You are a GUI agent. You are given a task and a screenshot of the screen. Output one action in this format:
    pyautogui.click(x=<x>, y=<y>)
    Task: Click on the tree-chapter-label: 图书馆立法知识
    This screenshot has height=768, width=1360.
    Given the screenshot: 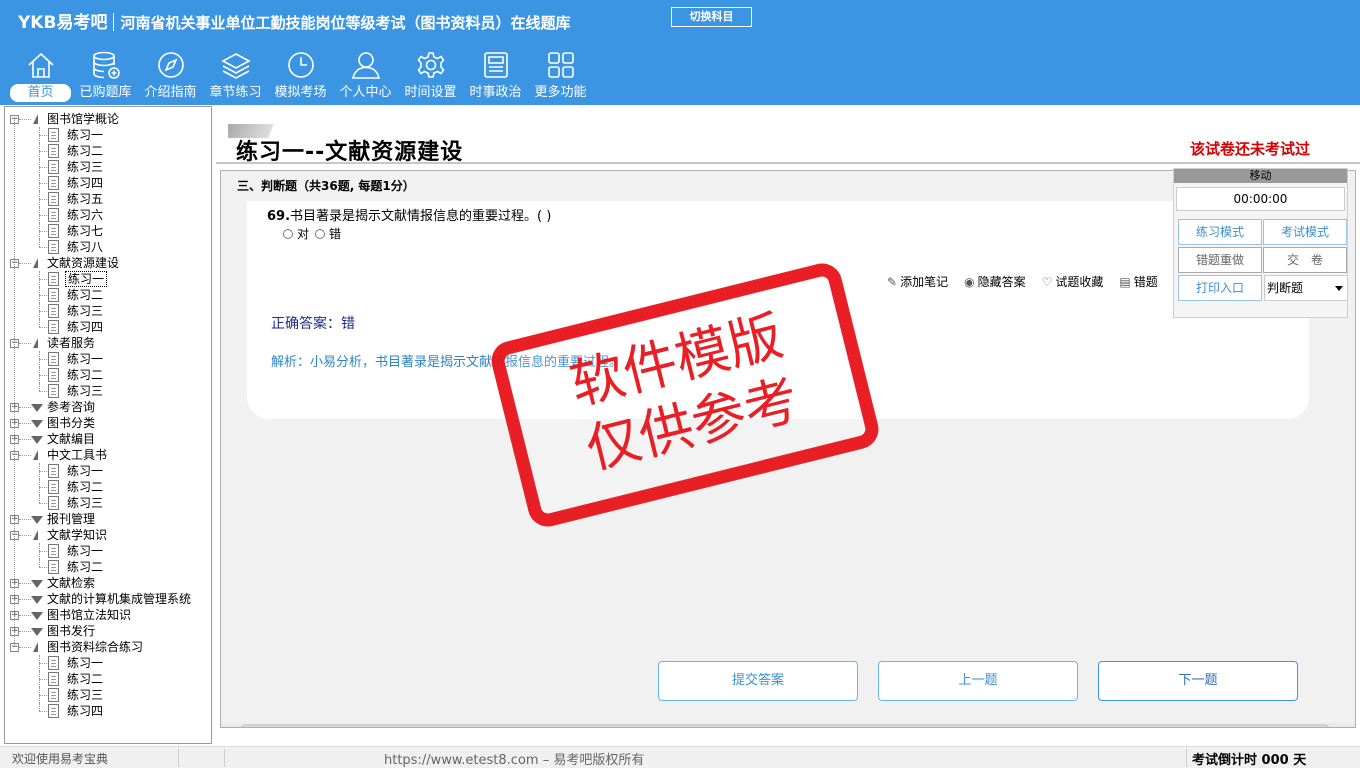 What is the action you would take?
    pyautogui.click(x=89, y=615)
    